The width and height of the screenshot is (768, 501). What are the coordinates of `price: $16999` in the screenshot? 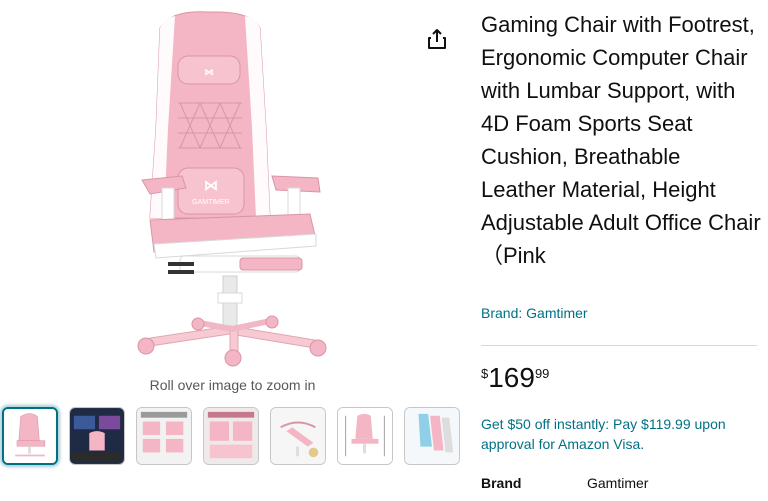 It's located at (515, 378).